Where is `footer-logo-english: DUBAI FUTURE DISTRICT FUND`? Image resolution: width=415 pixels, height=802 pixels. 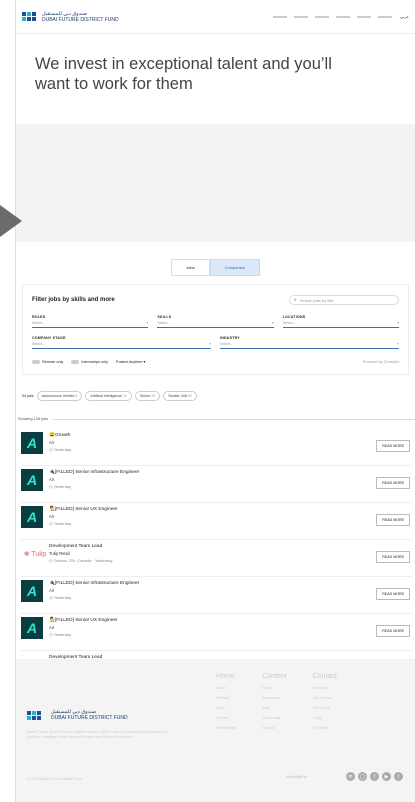
footer-logo-english: DUBAI FUTURE DISTRICT FUND is located at coordinates (89, 718).